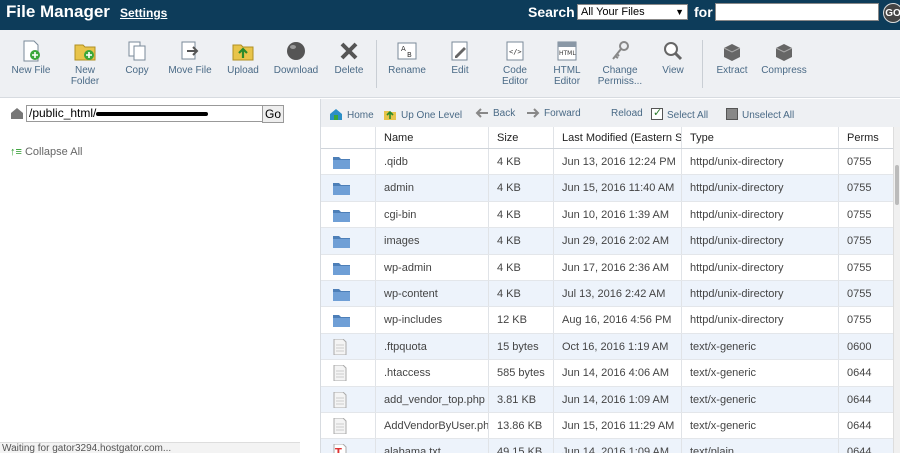 This screenshot has width=900, height=453. Describe the element at coordinates (338, 450) in the screenshot. I see `svg-text: T` at that location.